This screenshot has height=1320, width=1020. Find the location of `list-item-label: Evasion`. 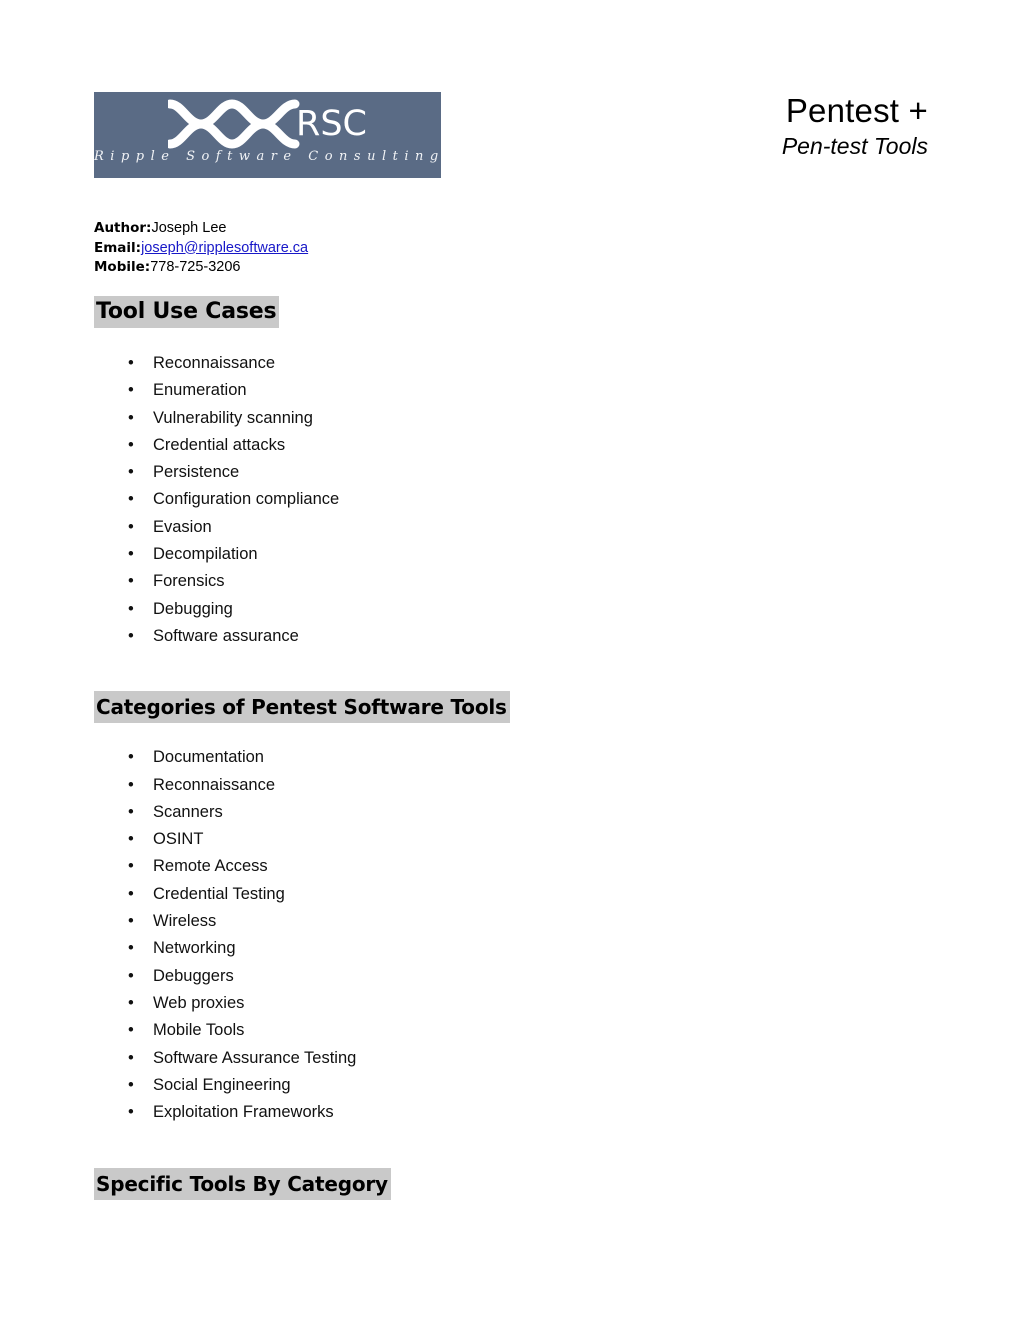

list-item-label: Evasion is located at coordinates (182, 526).